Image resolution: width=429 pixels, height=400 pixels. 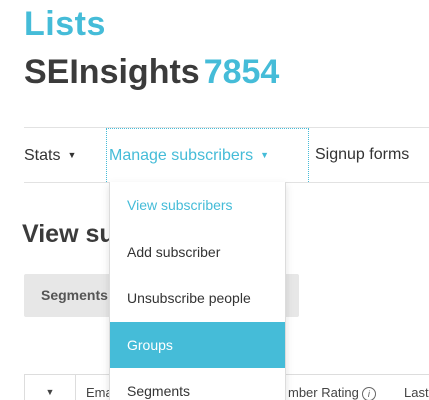 I want to click on nav-manage-subscribers: Manage subscribers ▼, so click(x=207, y=155).